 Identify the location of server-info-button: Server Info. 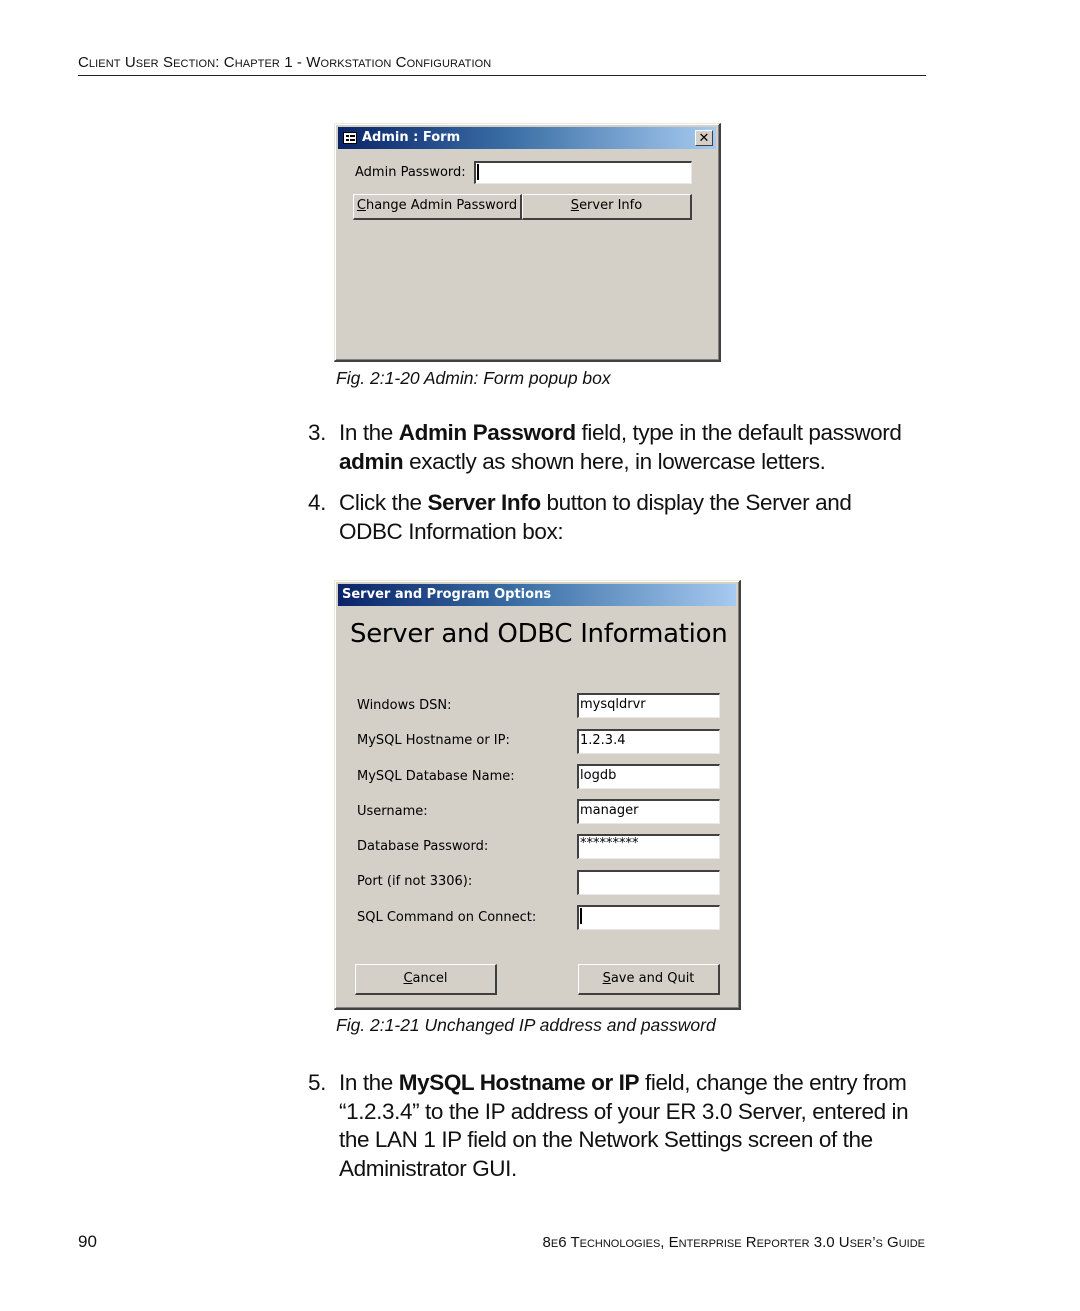
(607, 207).